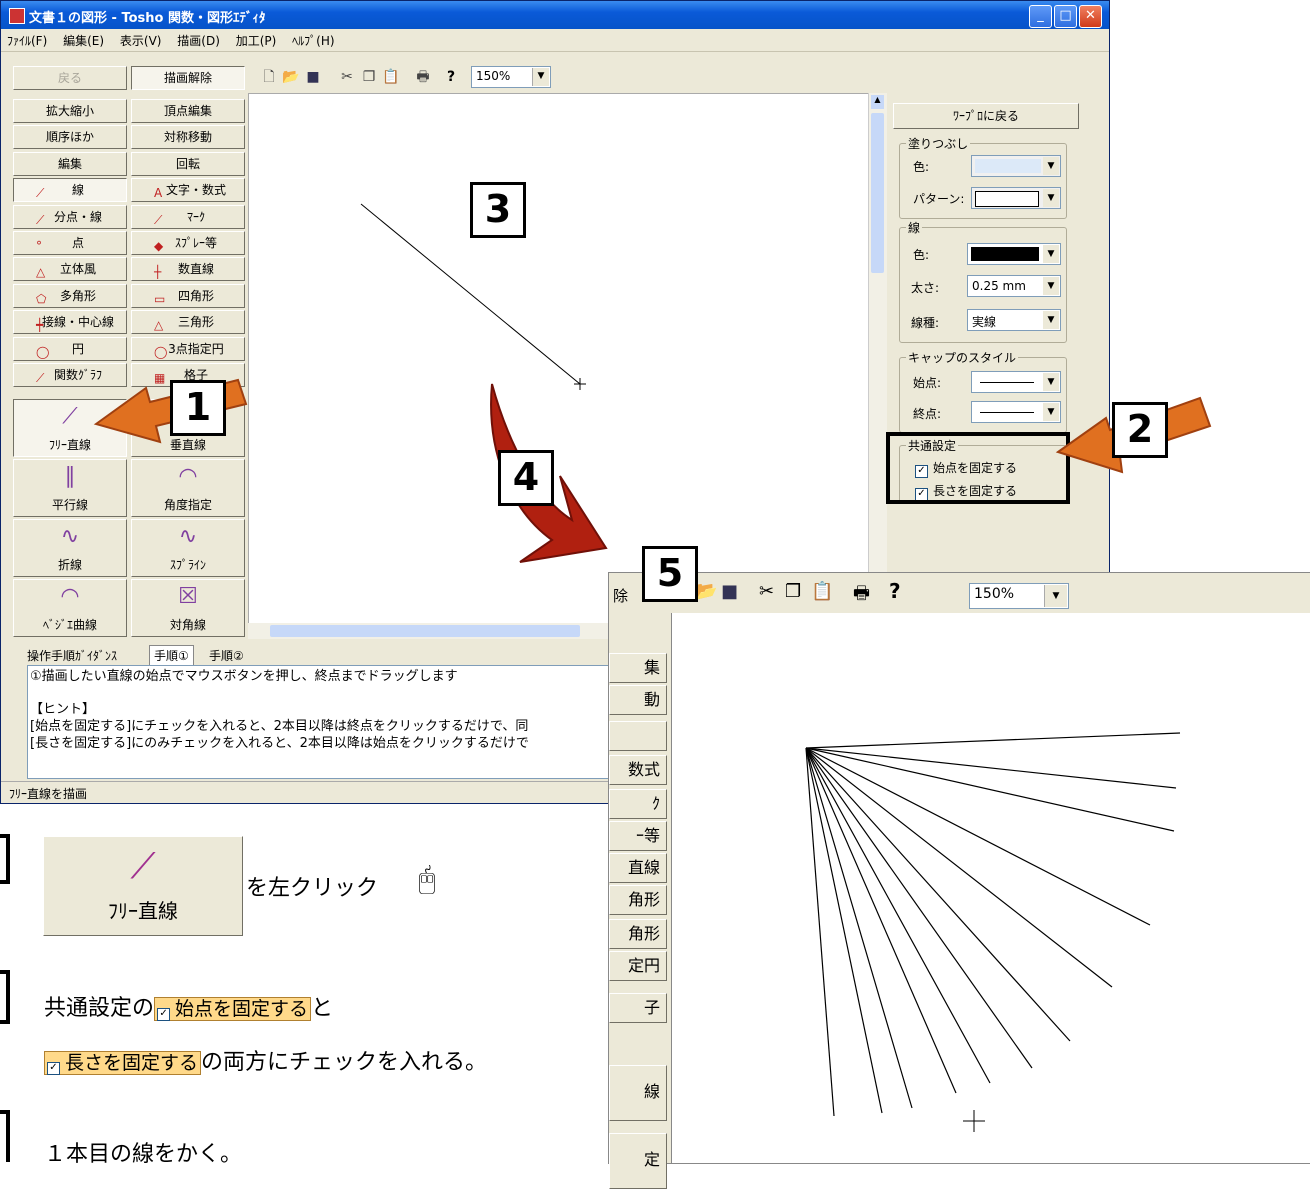  What do you see at coordinates (498, 210) in the screenshot?
I see `step-marker-3: 3` at bounding box center [498, 210].